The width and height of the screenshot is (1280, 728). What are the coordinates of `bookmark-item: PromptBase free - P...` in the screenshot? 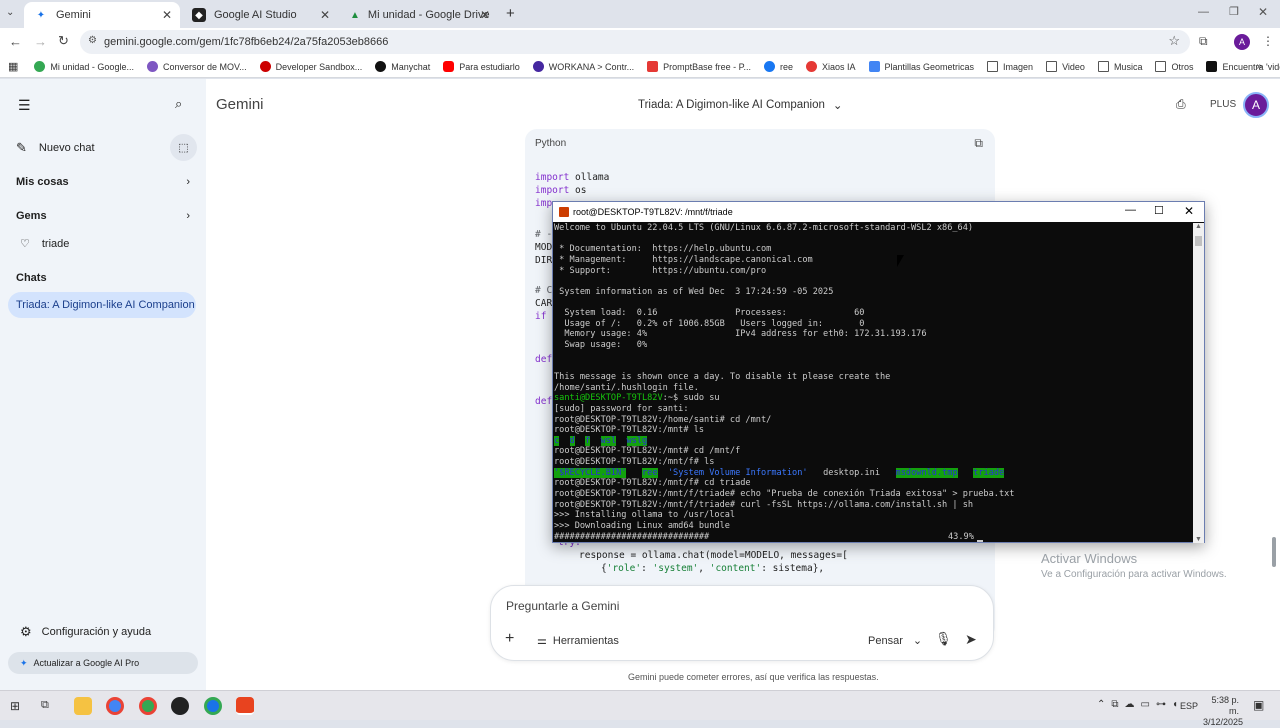 It's located at (699, 66).